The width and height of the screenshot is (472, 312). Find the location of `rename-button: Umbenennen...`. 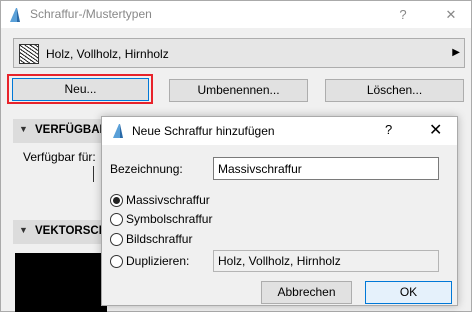

rename-button: Umbenennen... is located at coordinates (238, 90).